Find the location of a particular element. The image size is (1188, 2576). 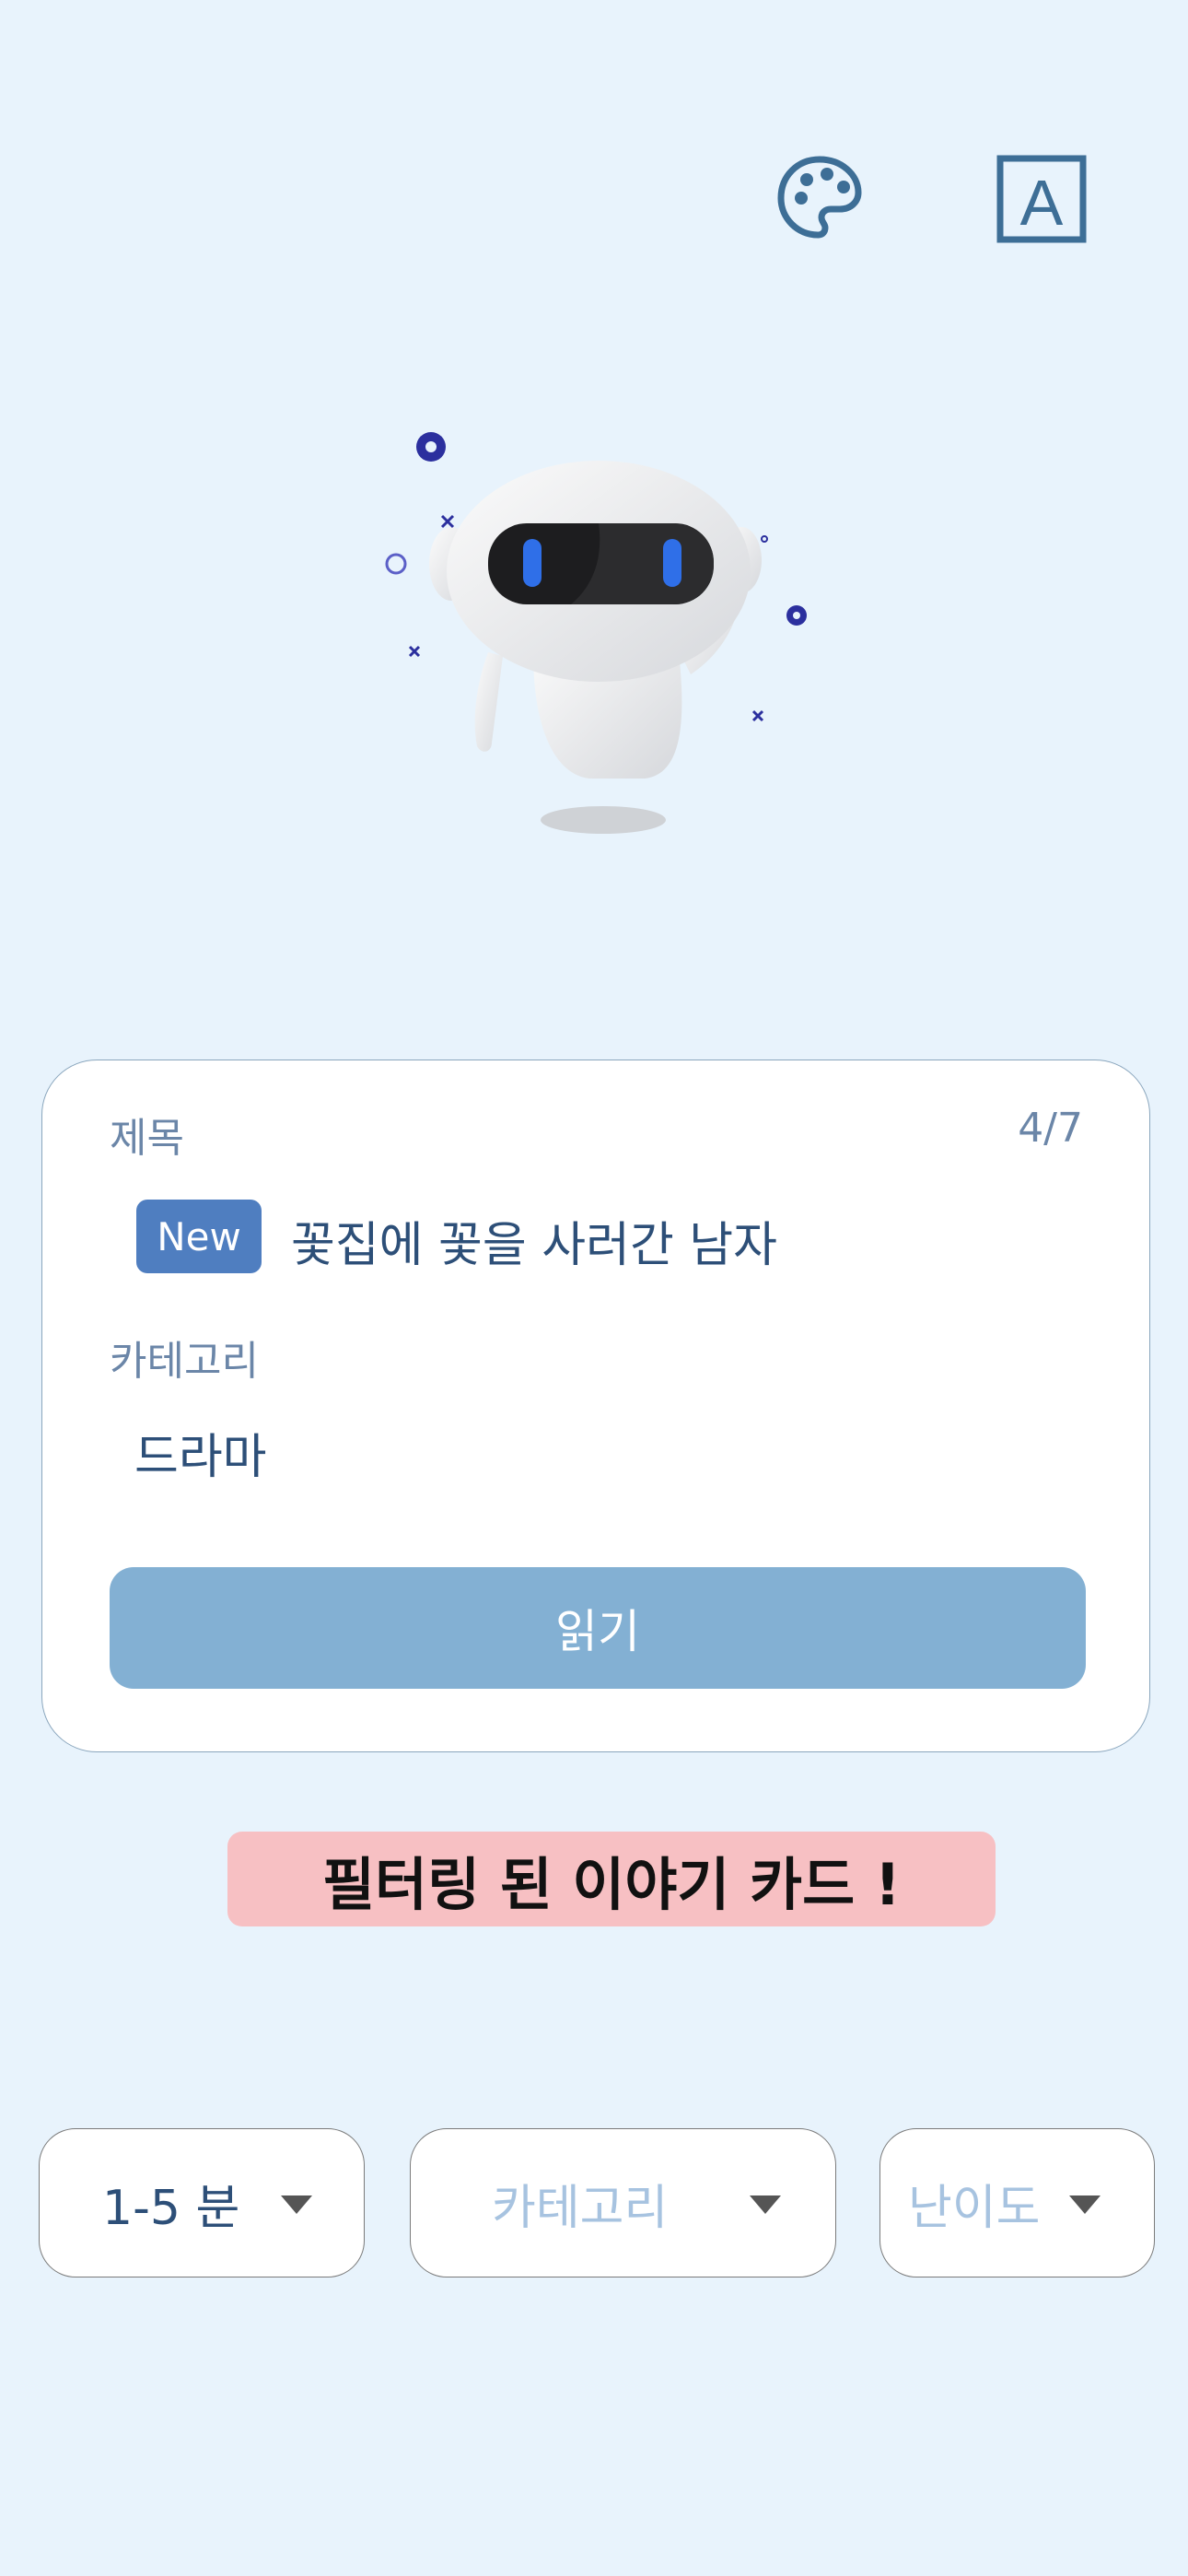

title-label: 제목 is located at coordinates (147, 1138).